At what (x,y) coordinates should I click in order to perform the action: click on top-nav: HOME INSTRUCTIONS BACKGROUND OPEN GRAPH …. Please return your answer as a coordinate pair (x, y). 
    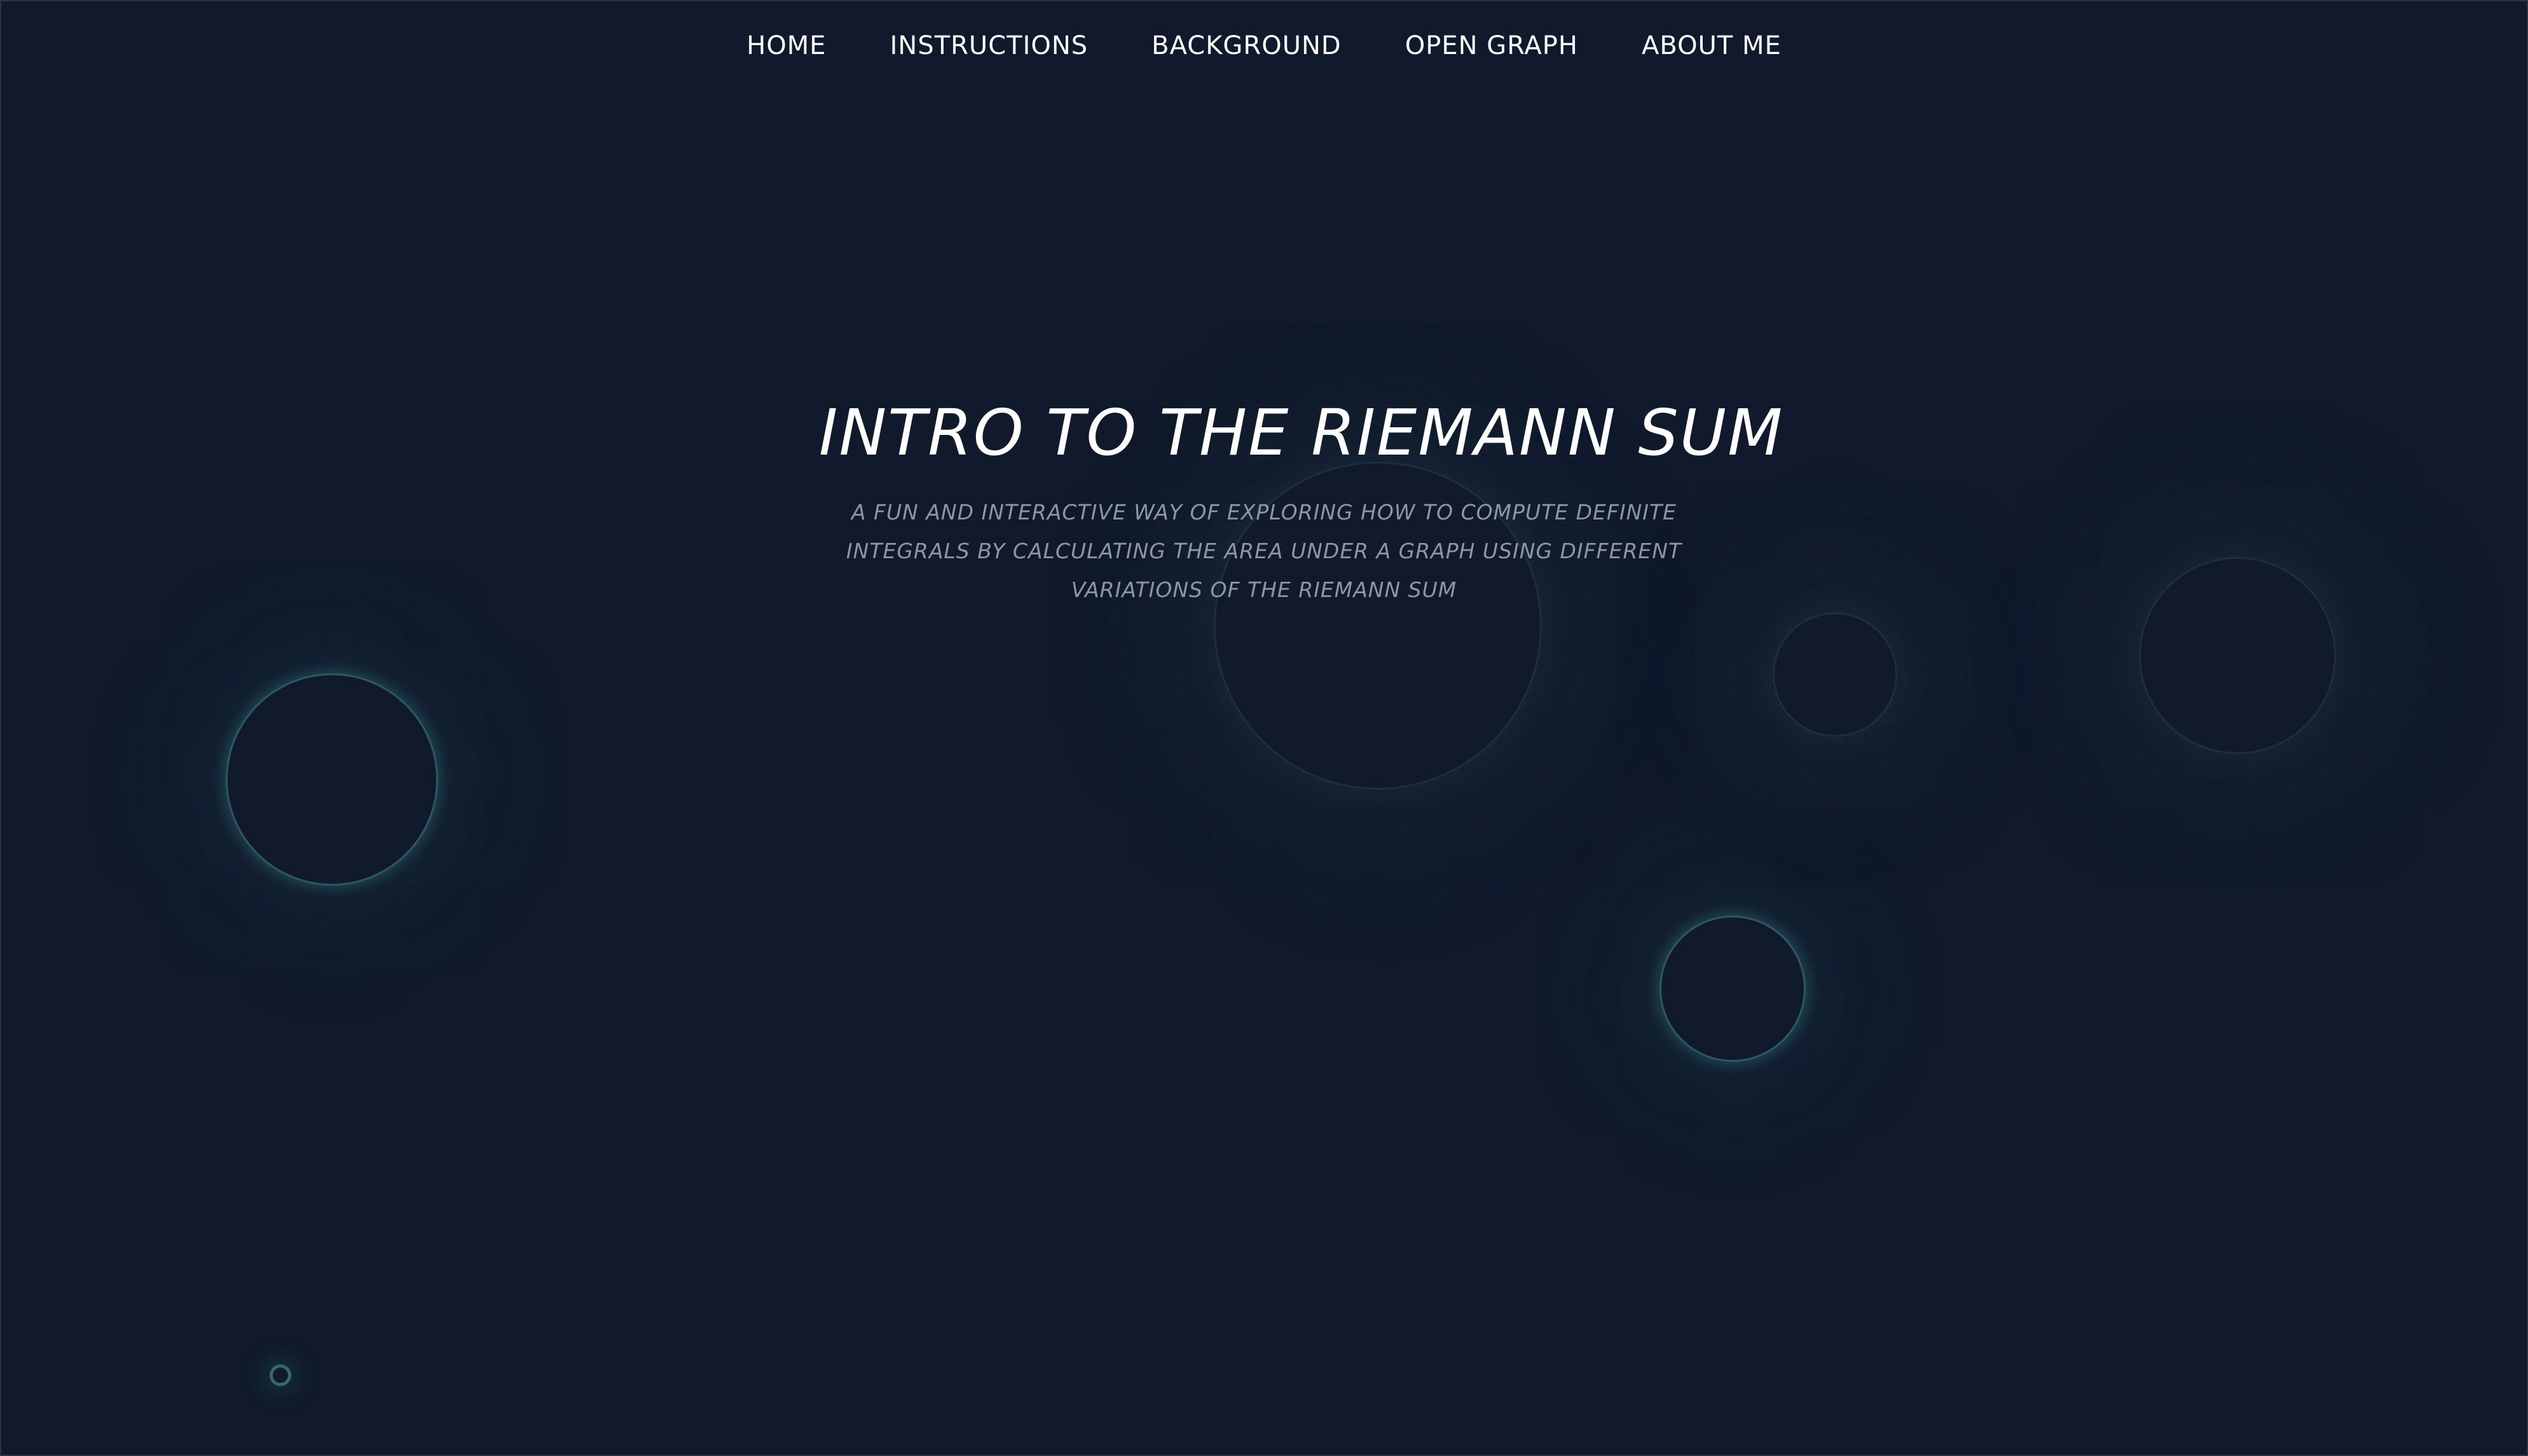
    Looking at the image, I should click on (1264, 45).